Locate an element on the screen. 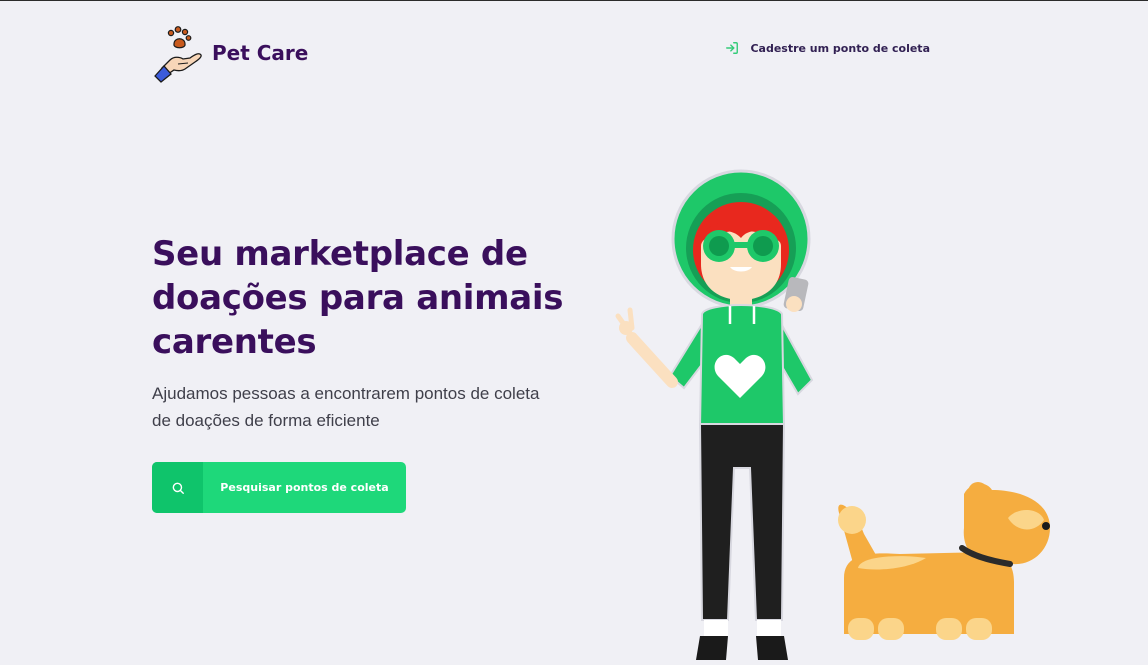 The image size is (1148, 665). search-icon is located at coordinates (177, 487).